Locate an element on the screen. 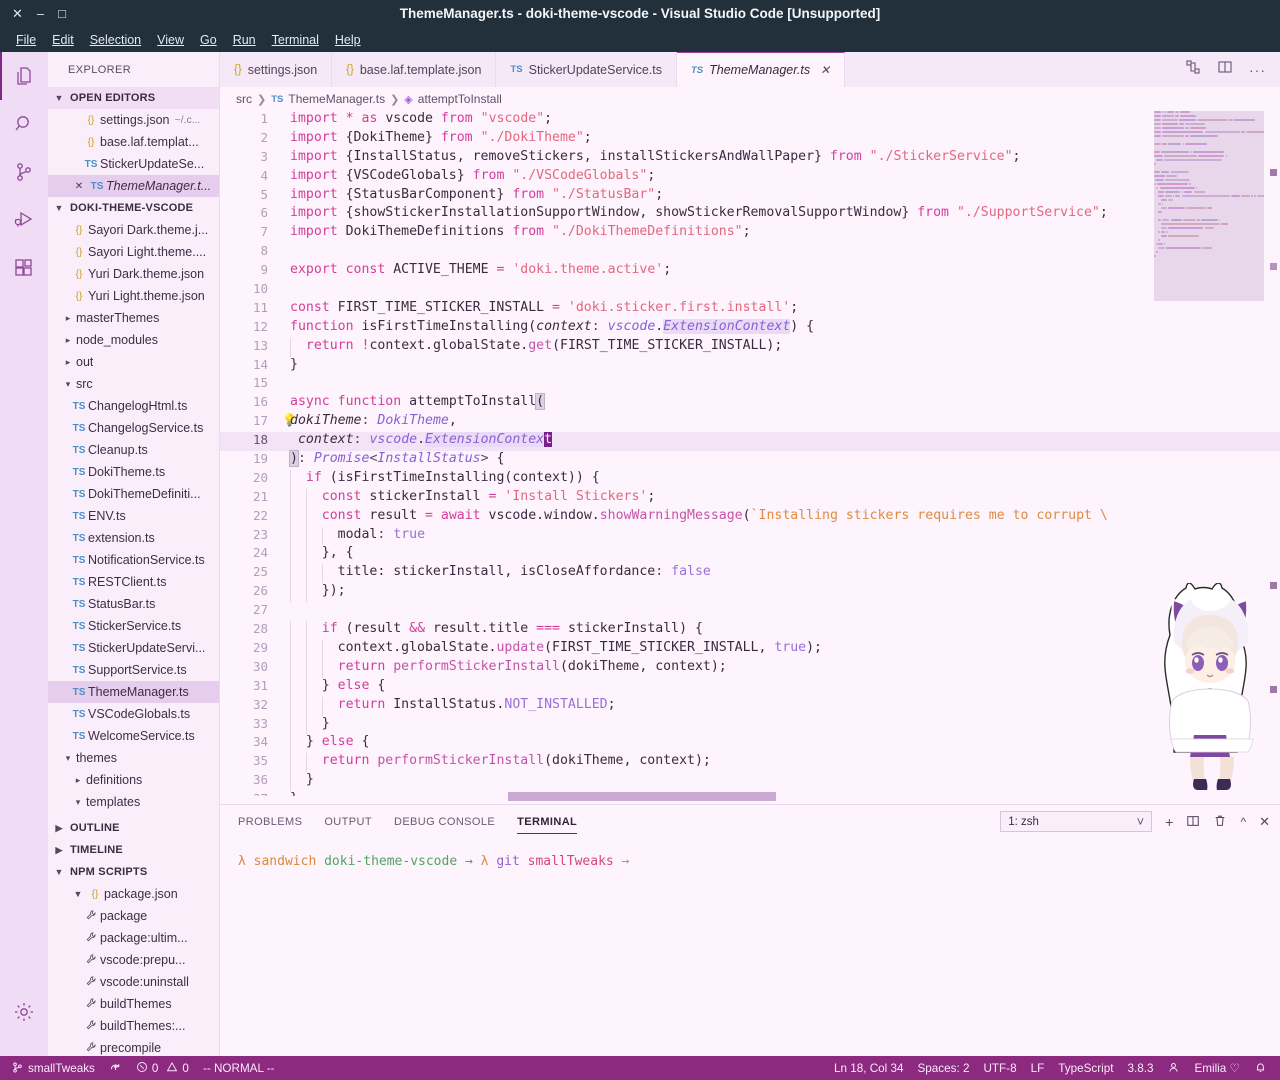 The image size is (1280, 1080). breadcrumb-file: ThemeManager.ts is located at coordinates (336, 99).